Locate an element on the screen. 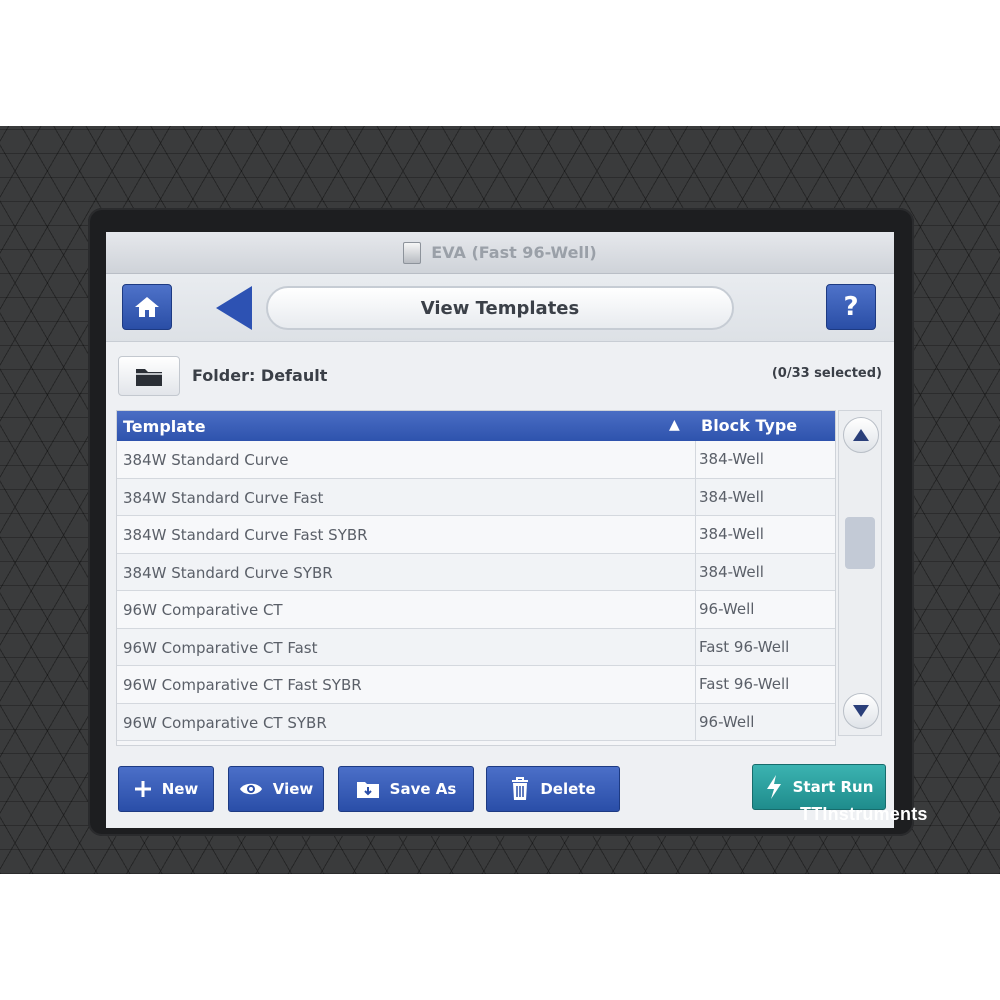 The image size is (1000, 1000). folder-label: Folder: Default is located at coordinates (260, 375).